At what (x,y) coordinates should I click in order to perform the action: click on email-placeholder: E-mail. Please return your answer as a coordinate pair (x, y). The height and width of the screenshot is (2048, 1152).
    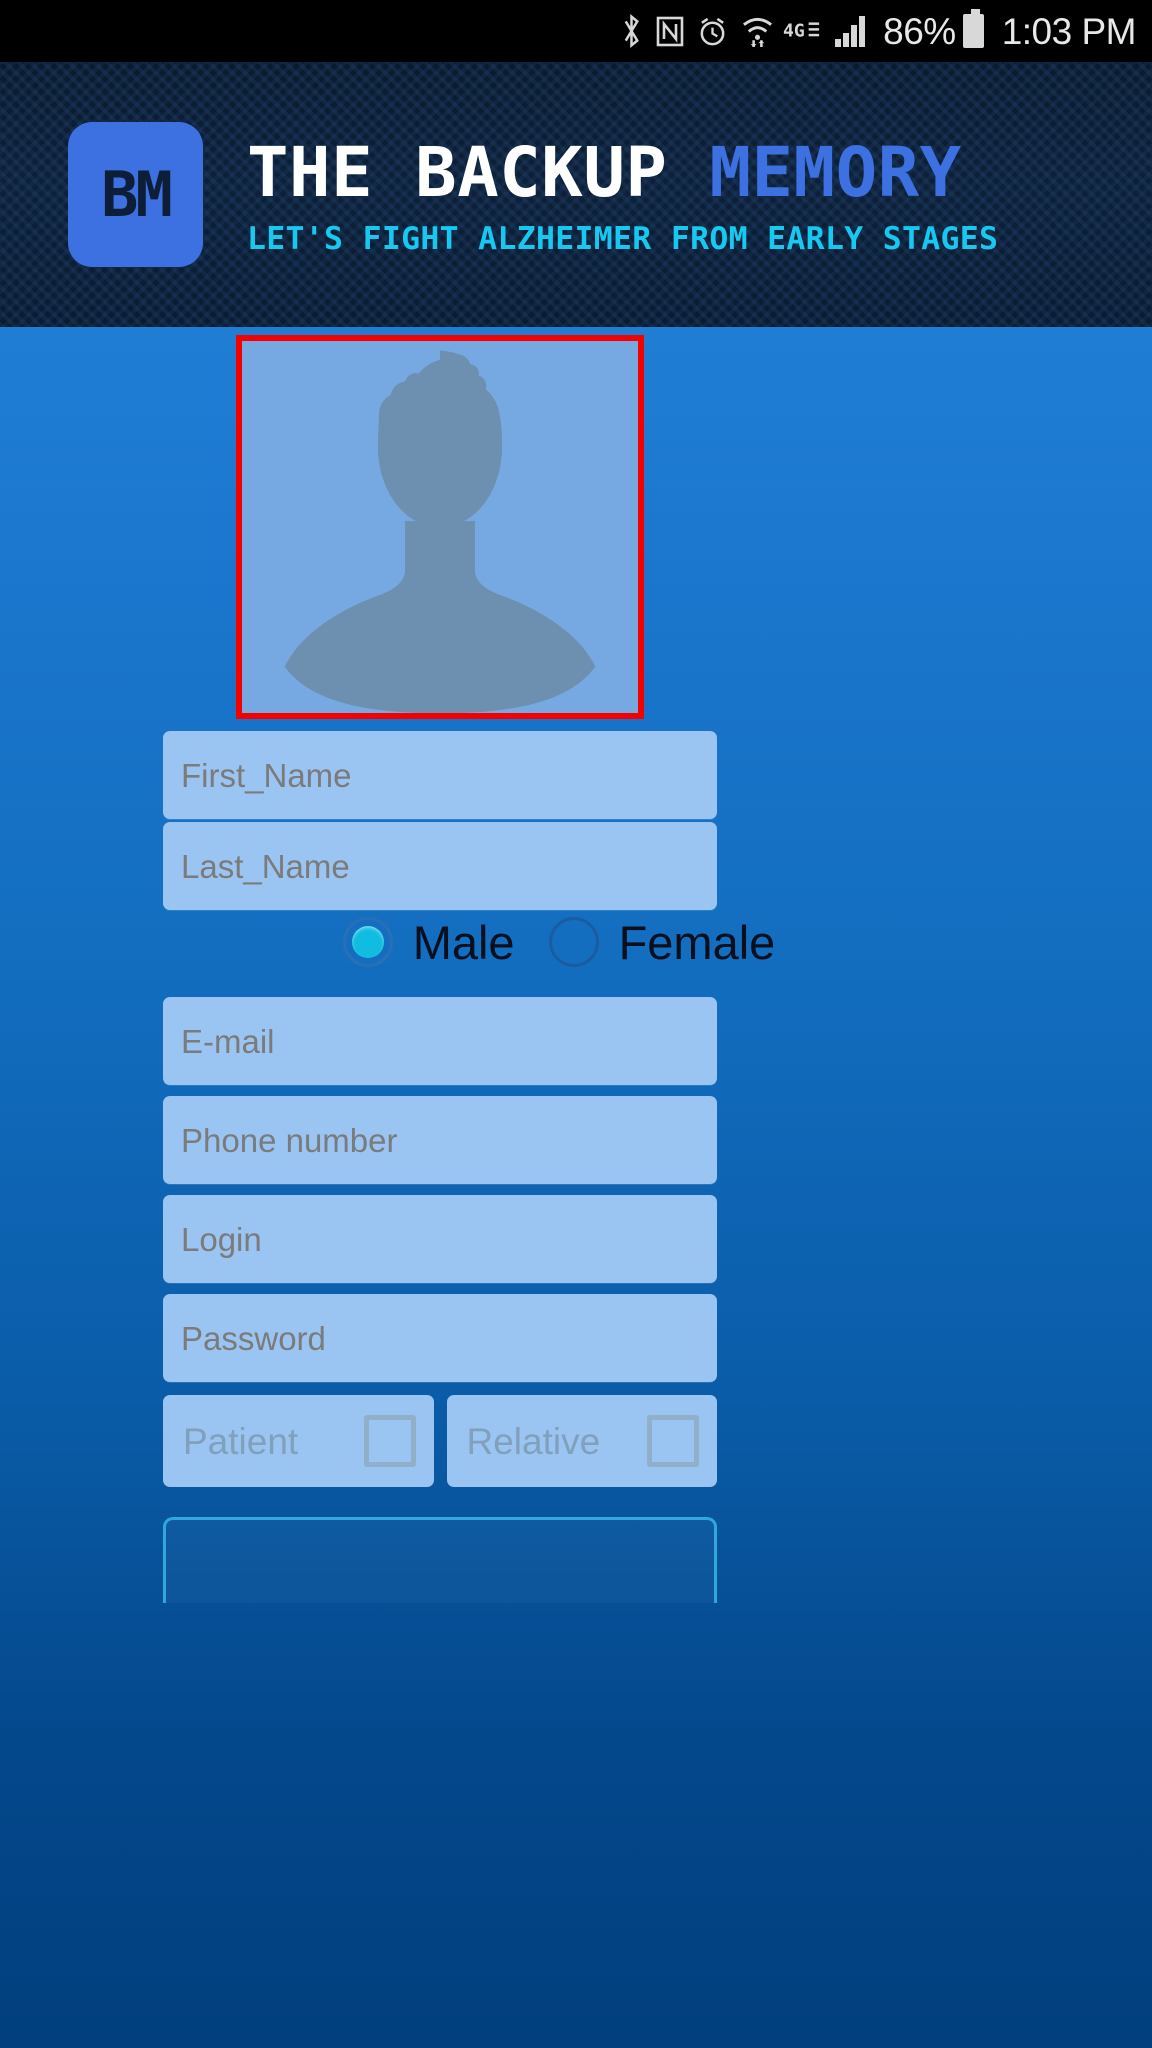
    Looking at the image, I should click on (228, 1041).